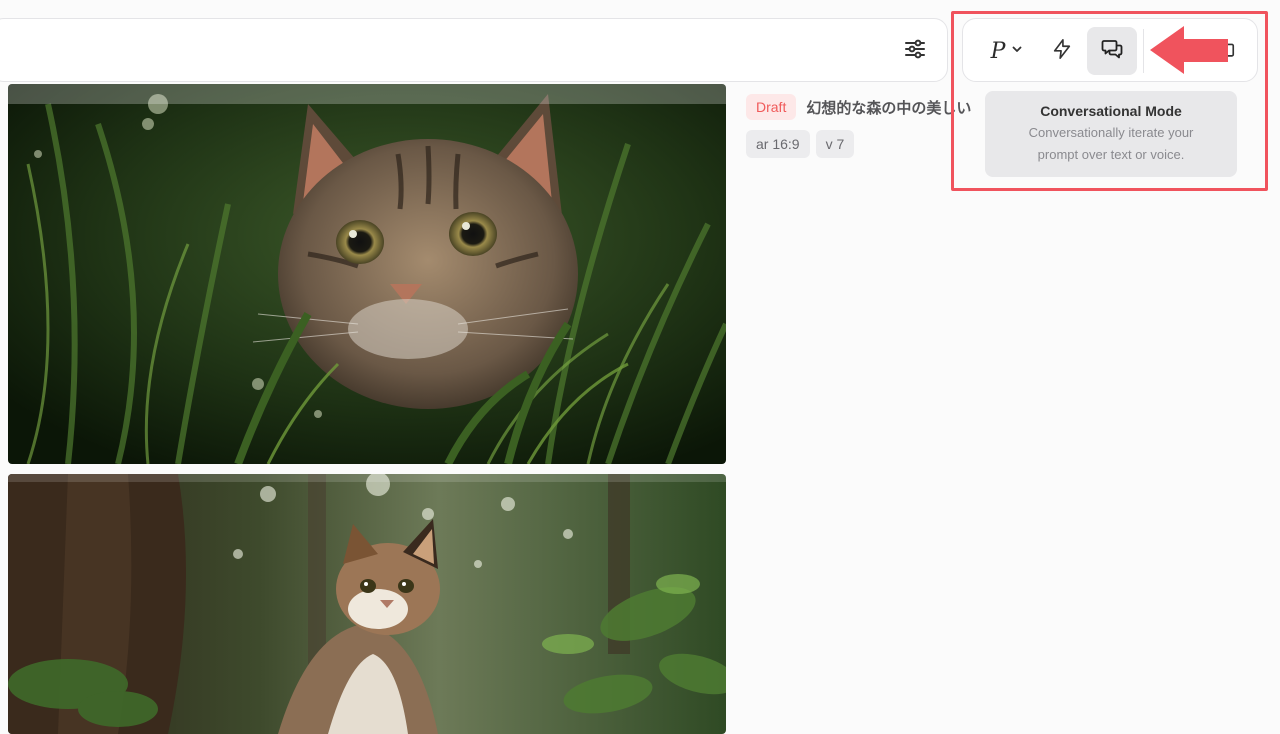 This screenshot has height=734, width=1280. Describe the element at coordinates (474, 50) in the screenshot. I see `prompt-bar` at that location.